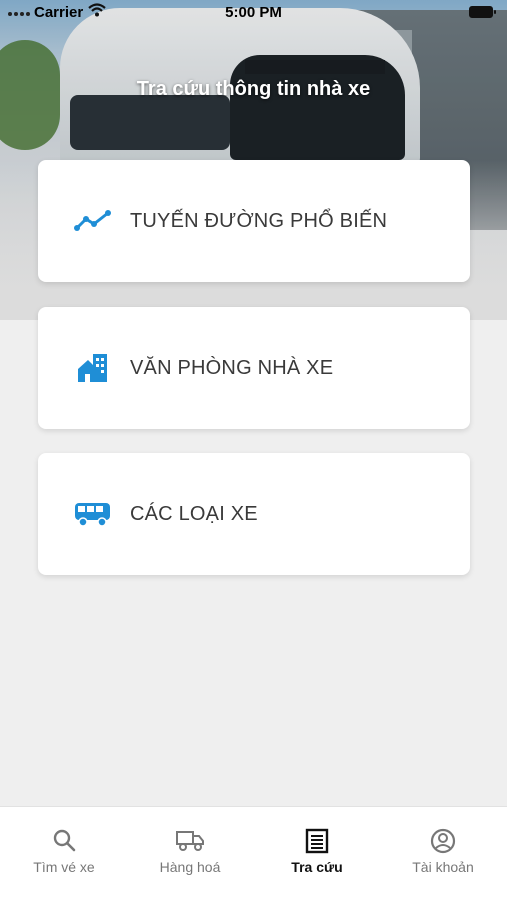 Image resolution: width=507 pixels, height=901 pixels. What do you see at coordinates (190, 841) in the screenshot?
I see `truck-icon` at bounding box center [190, 841].